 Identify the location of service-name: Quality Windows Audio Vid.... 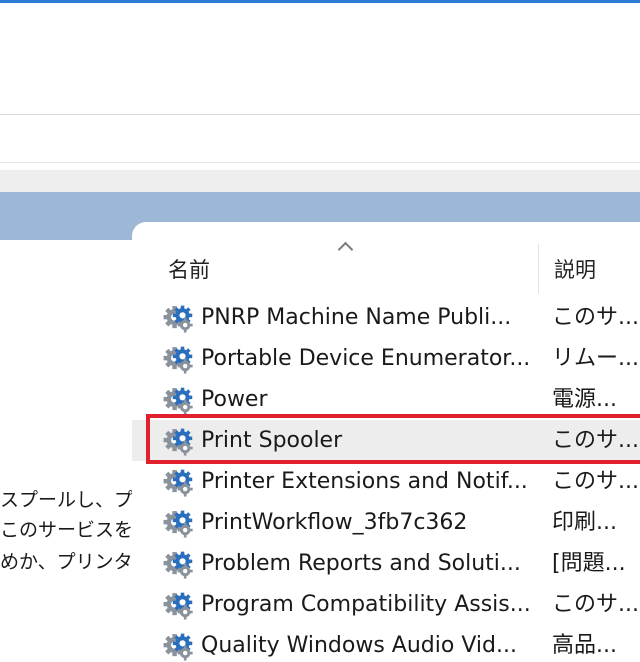
(359, 645).